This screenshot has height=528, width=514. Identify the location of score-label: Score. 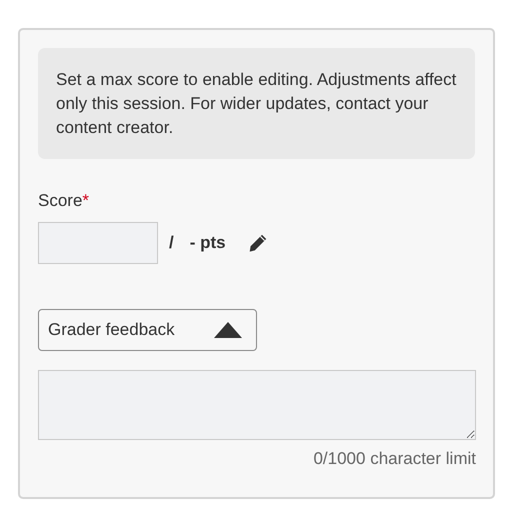
(60, 200).